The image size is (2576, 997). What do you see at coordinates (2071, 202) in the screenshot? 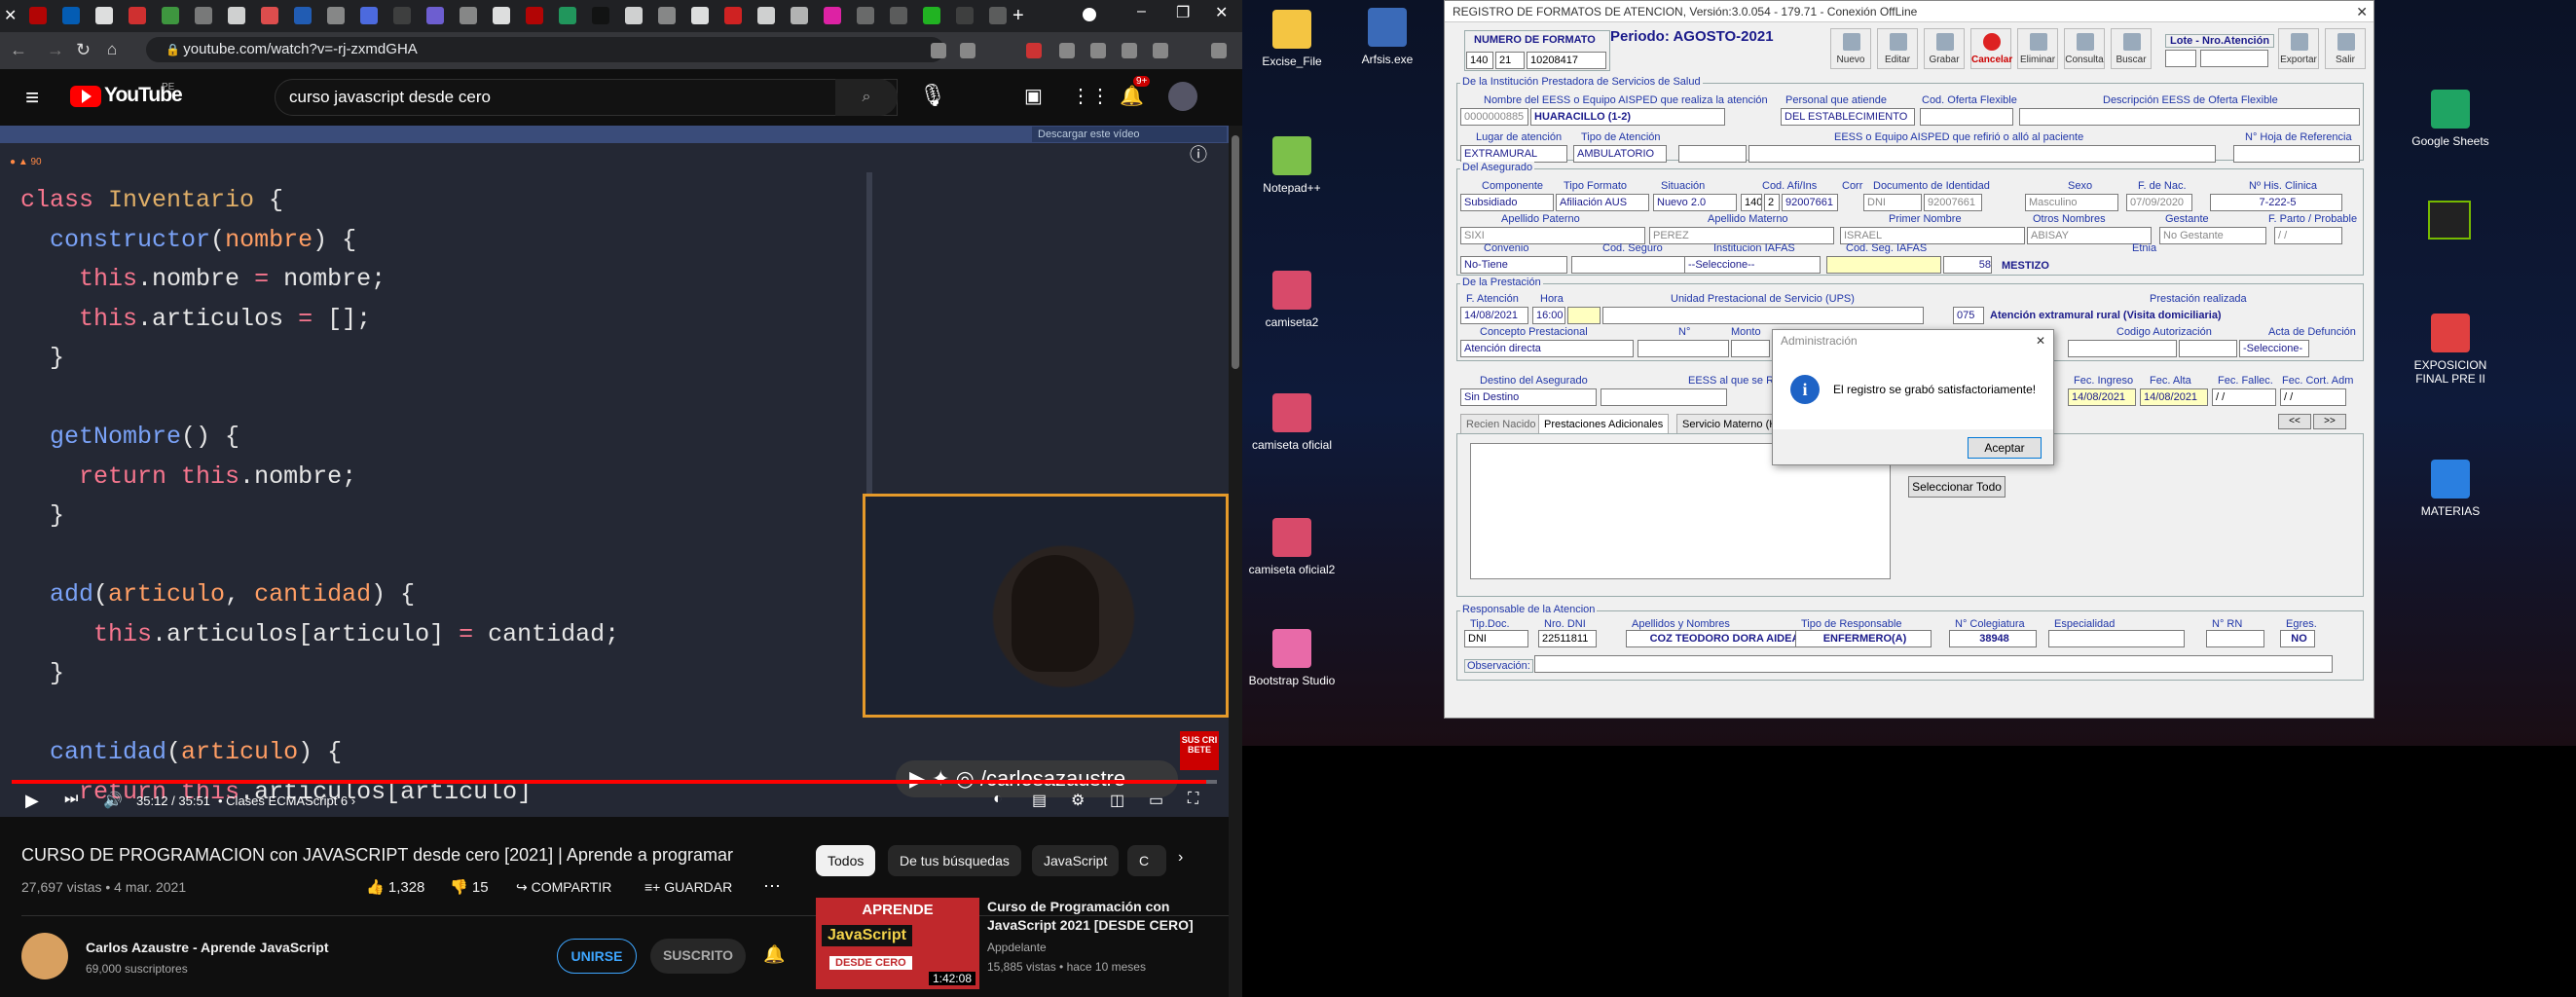
I see `sexo-select: Masculino` at bounding box center [2071, 202].